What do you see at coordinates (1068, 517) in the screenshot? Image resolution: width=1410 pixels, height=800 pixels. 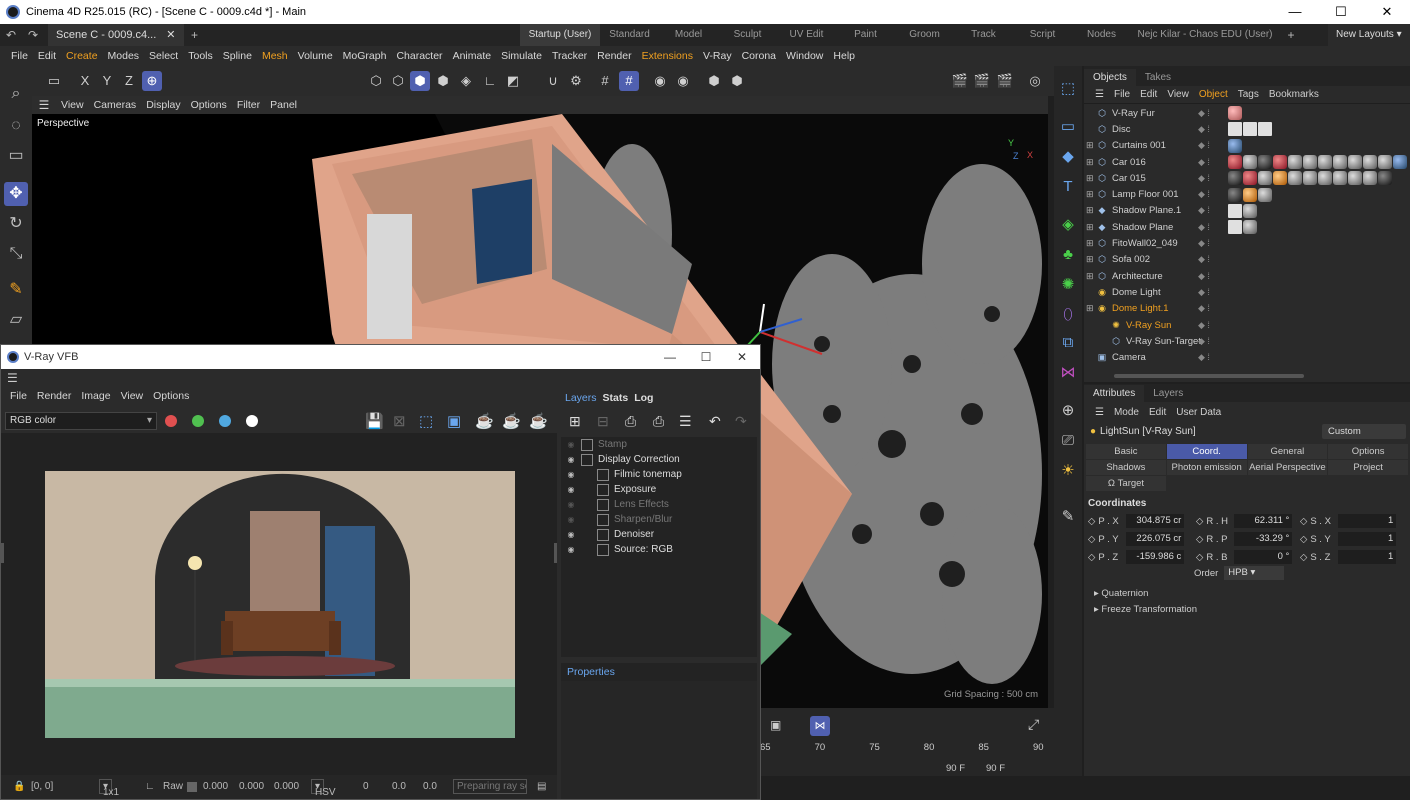 I see `edit-icon: ✎` at bounding box center [1068, 517].